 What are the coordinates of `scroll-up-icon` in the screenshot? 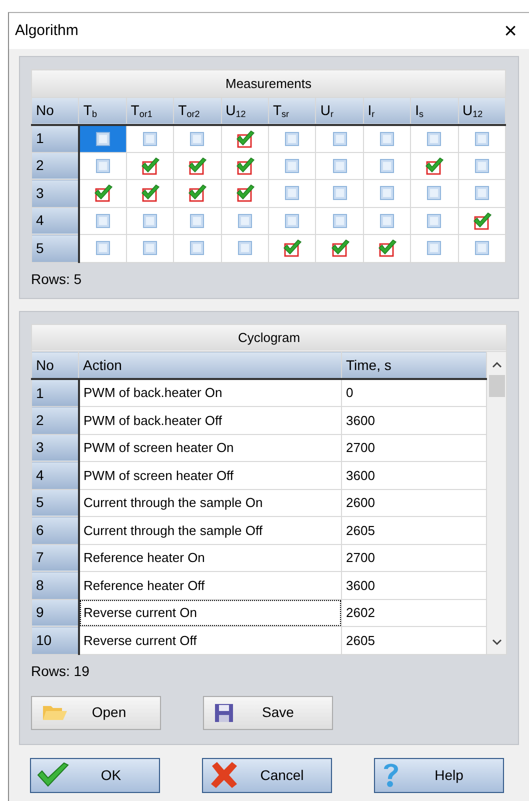 It's located at (497, 365).